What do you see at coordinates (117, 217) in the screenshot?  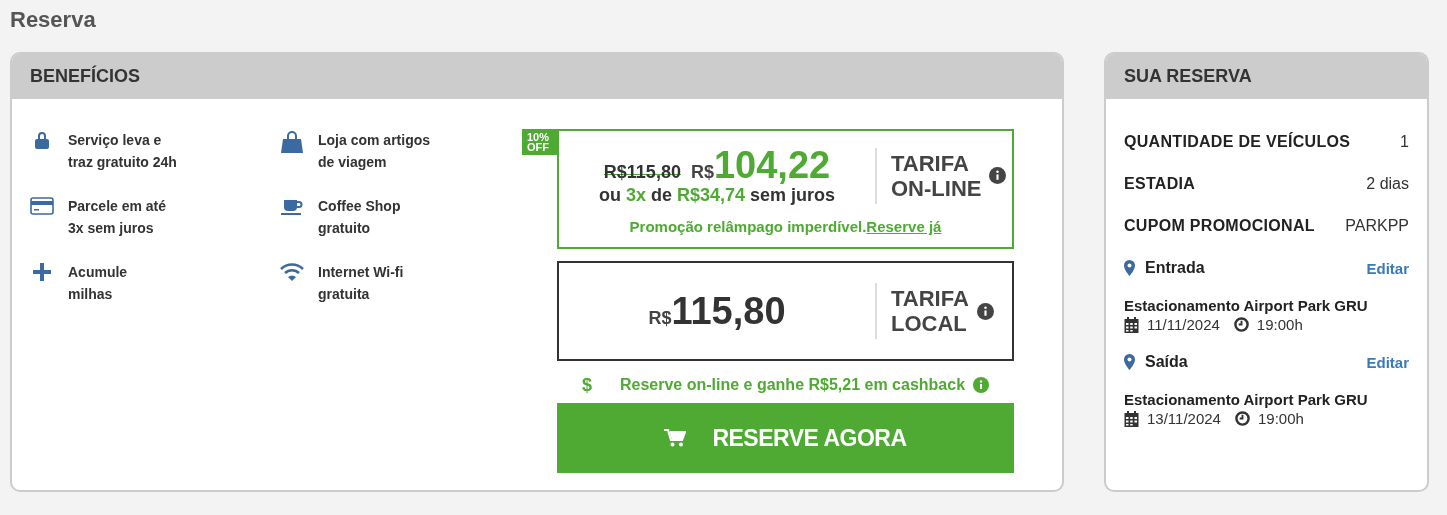 I see `benefit-text: Parcele em até 3x sem juros` at bounding box center [117, 217].